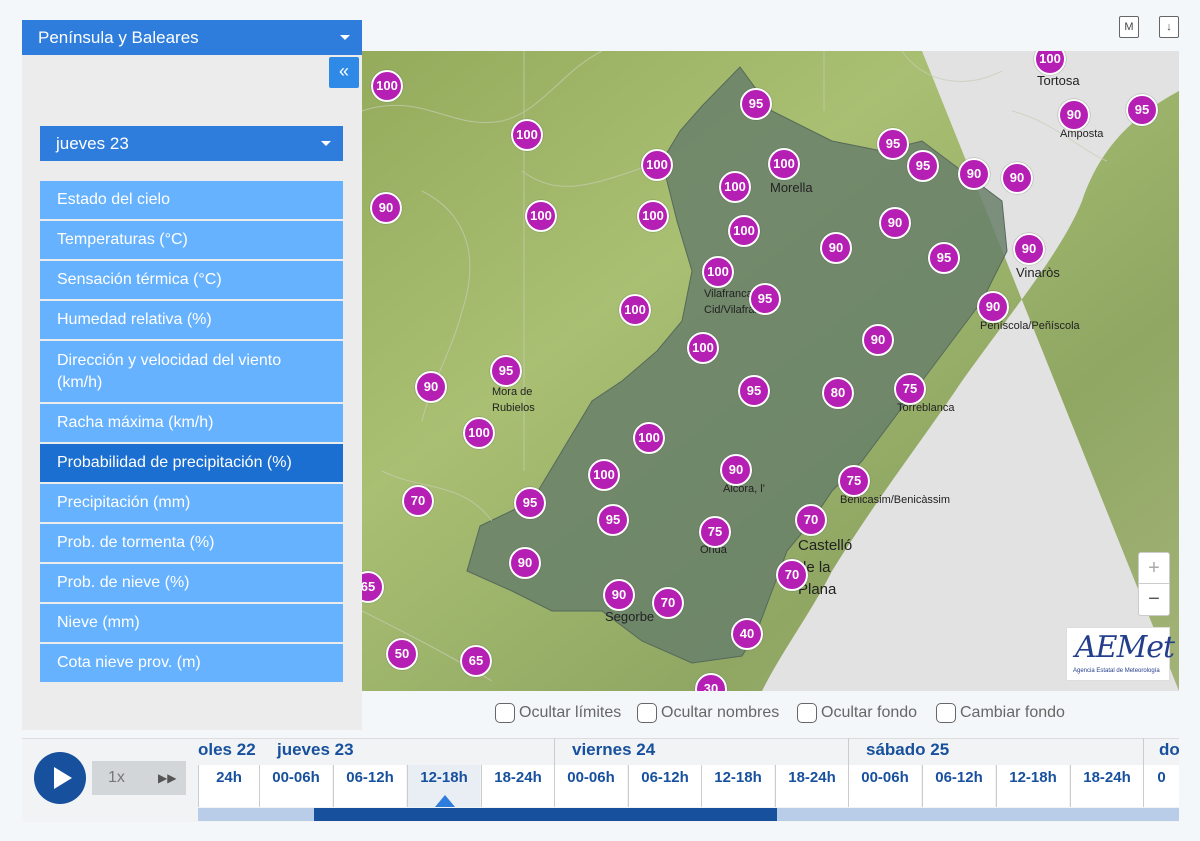 This screenshot has height=841, width=1200. What do you see at coordinates (1169, 27) in the screenshot?
I see `download-icon: ↓` at bounding box center [1169, 27].